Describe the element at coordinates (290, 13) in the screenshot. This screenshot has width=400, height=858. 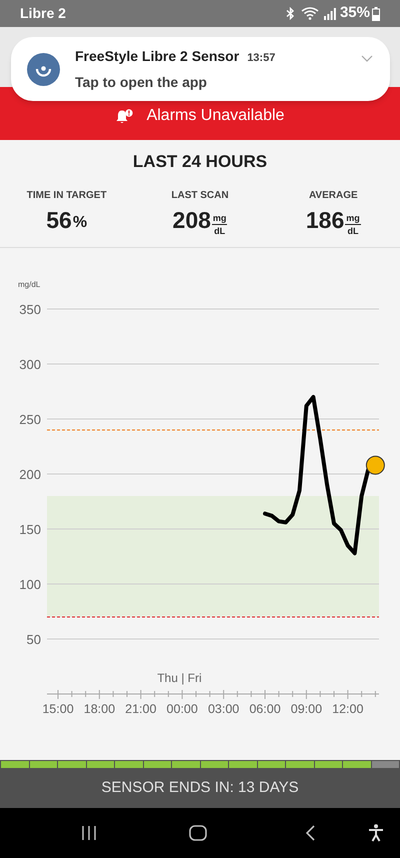
I see `bluetooth-icon` at that location.